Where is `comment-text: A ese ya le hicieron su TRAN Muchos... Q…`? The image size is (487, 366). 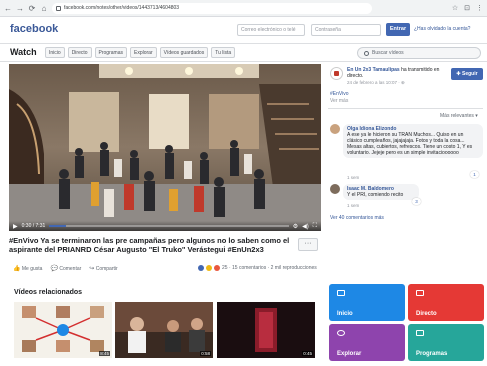 comment-text: A ese ya le hicieron su TRAN Muchos... Q… is located at coordinates (410, 144).